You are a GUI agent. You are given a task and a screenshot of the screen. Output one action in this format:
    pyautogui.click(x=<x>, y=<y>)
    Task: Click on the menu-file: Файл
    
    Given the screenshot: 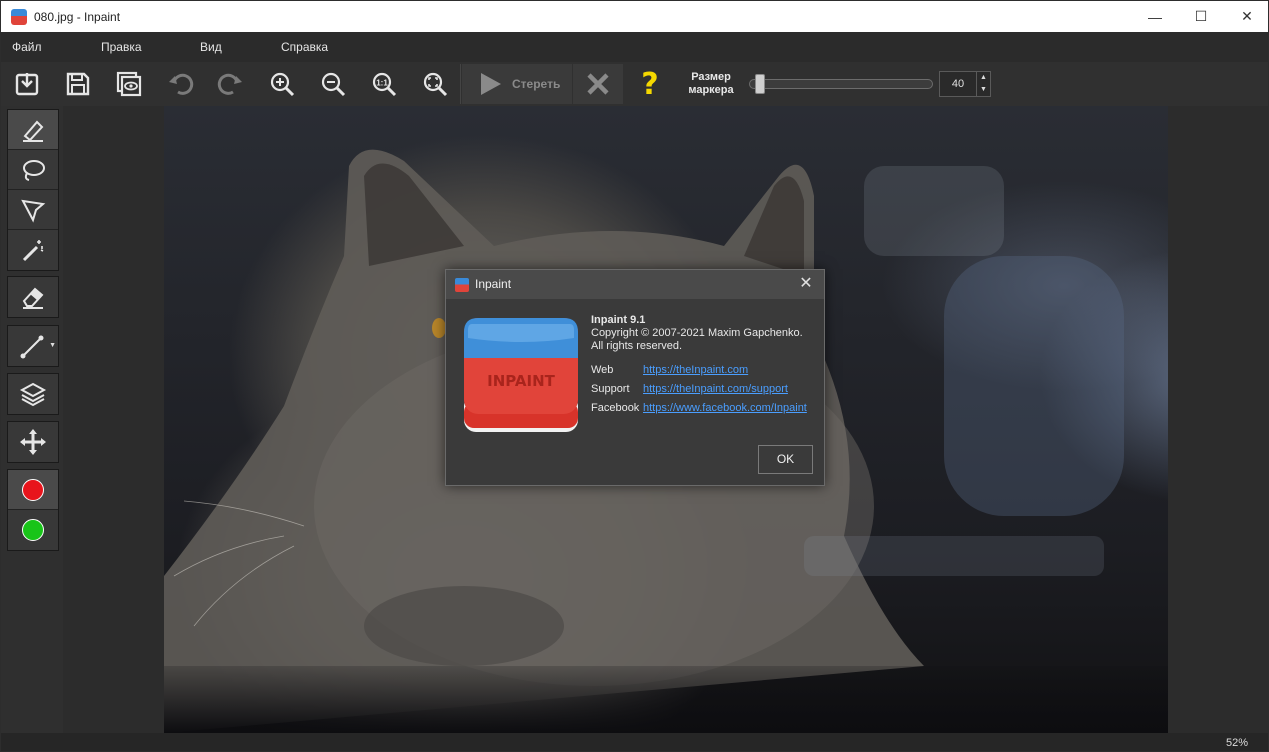 What is the action you would take?
    pyautogui.click(x=27, y=47)
    